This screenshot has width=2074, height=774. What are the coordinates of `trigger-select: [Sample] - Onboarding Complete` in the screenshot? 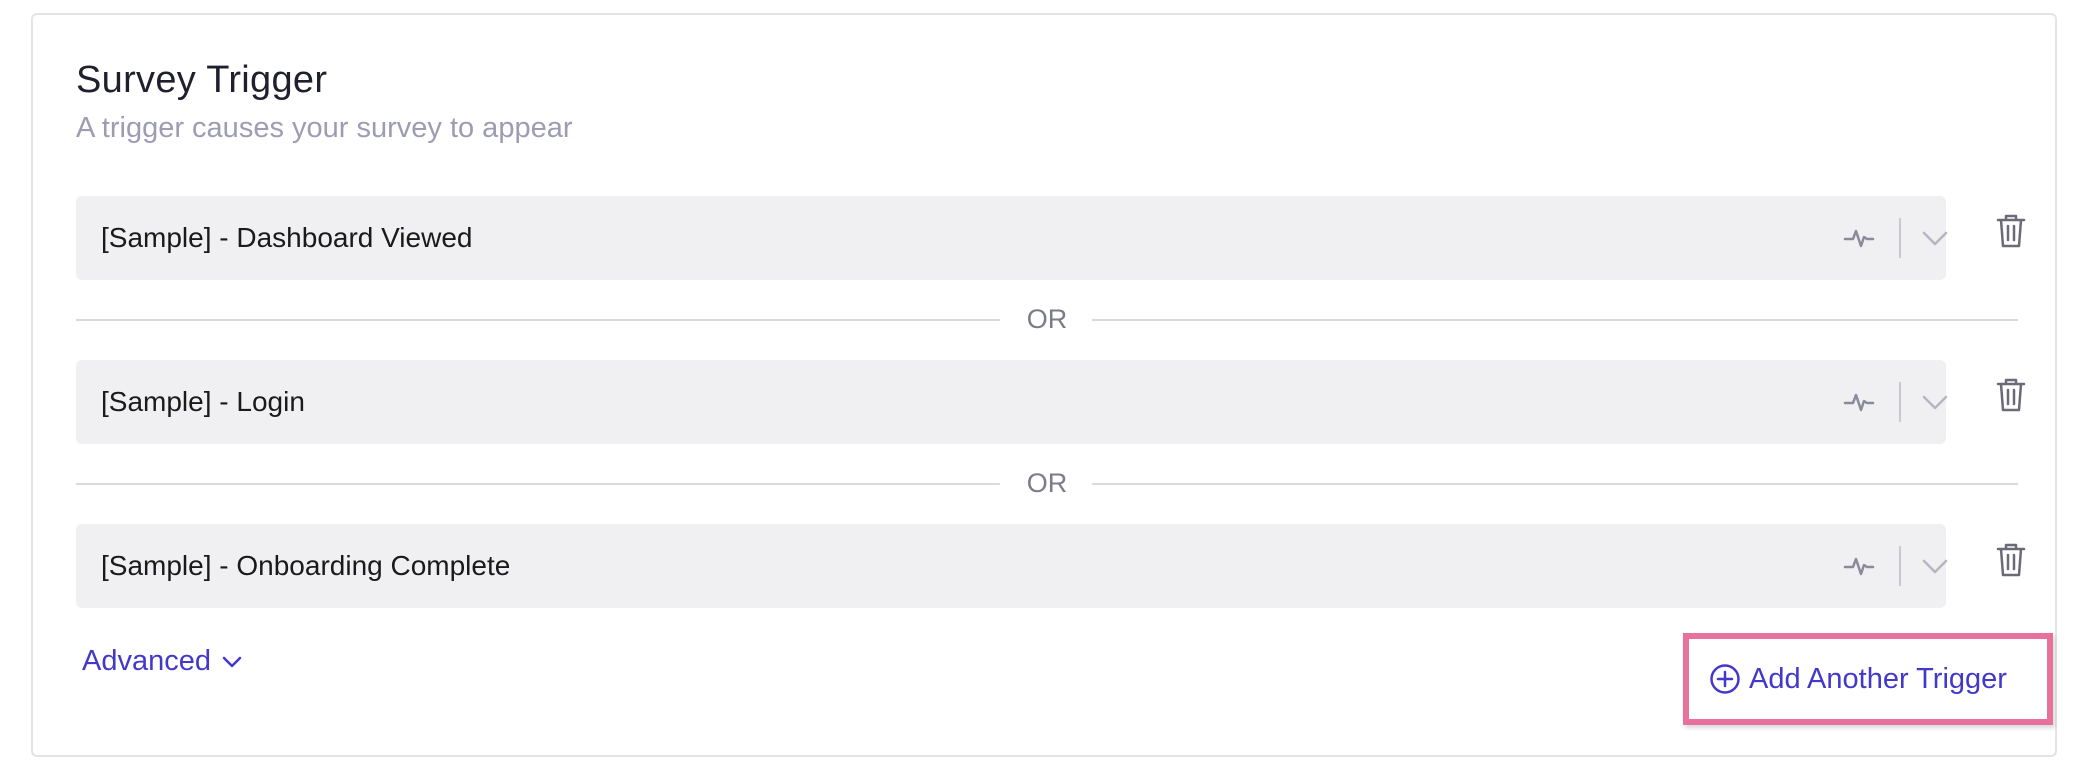 It's located at (1012, 566).